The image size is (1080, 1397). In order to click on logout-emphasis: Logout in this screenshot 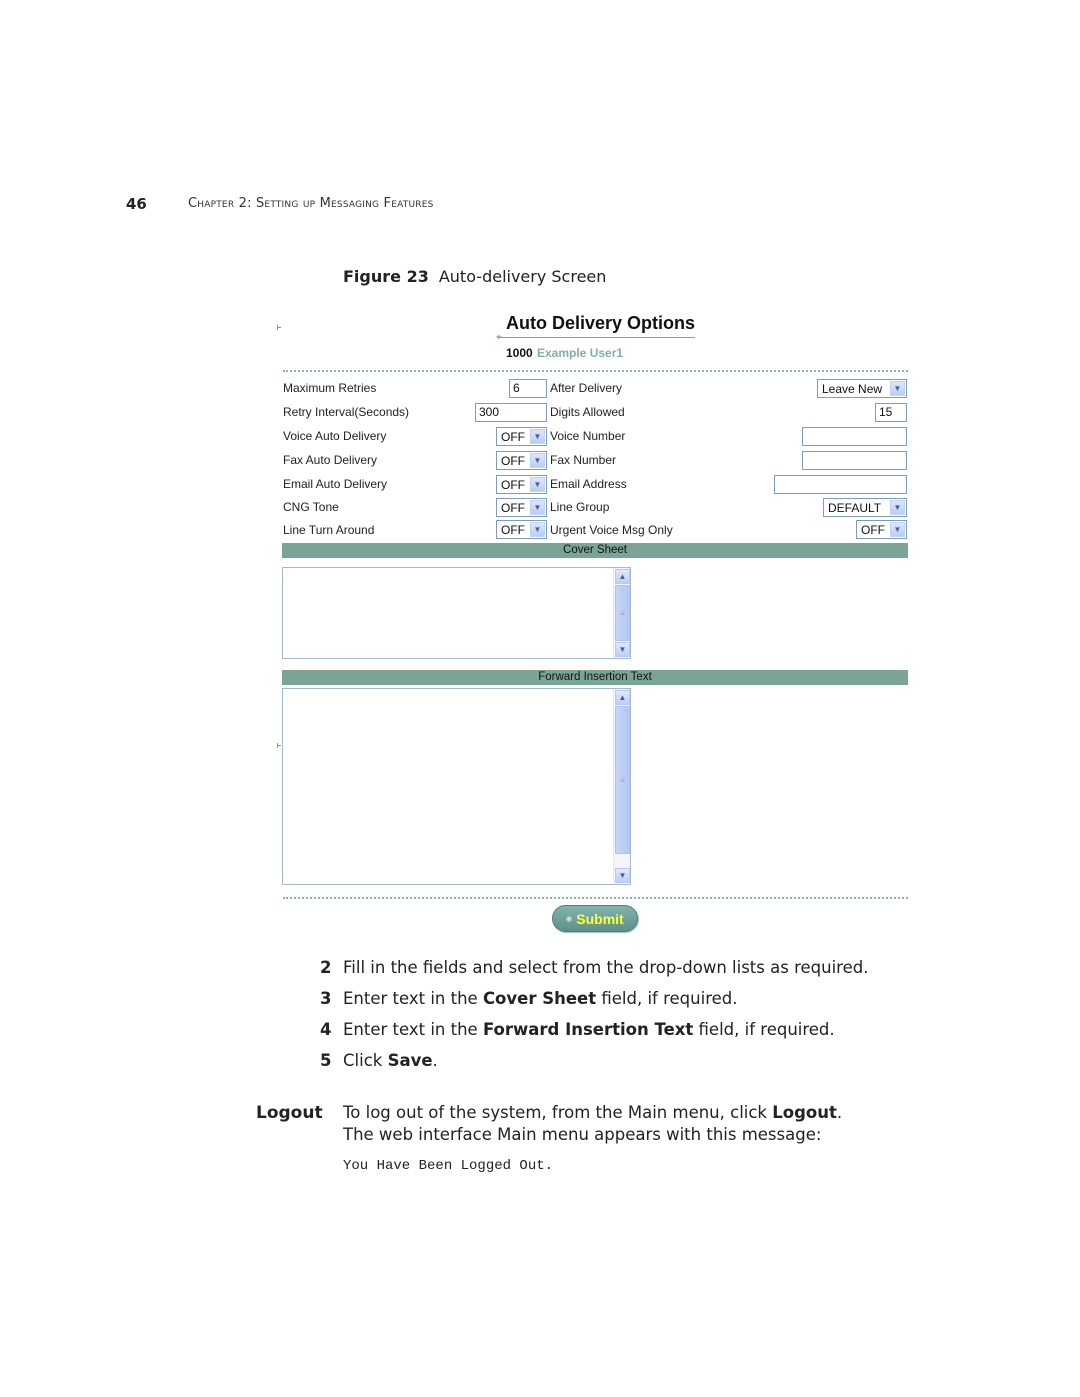, I will do `click(804, 1112)`.